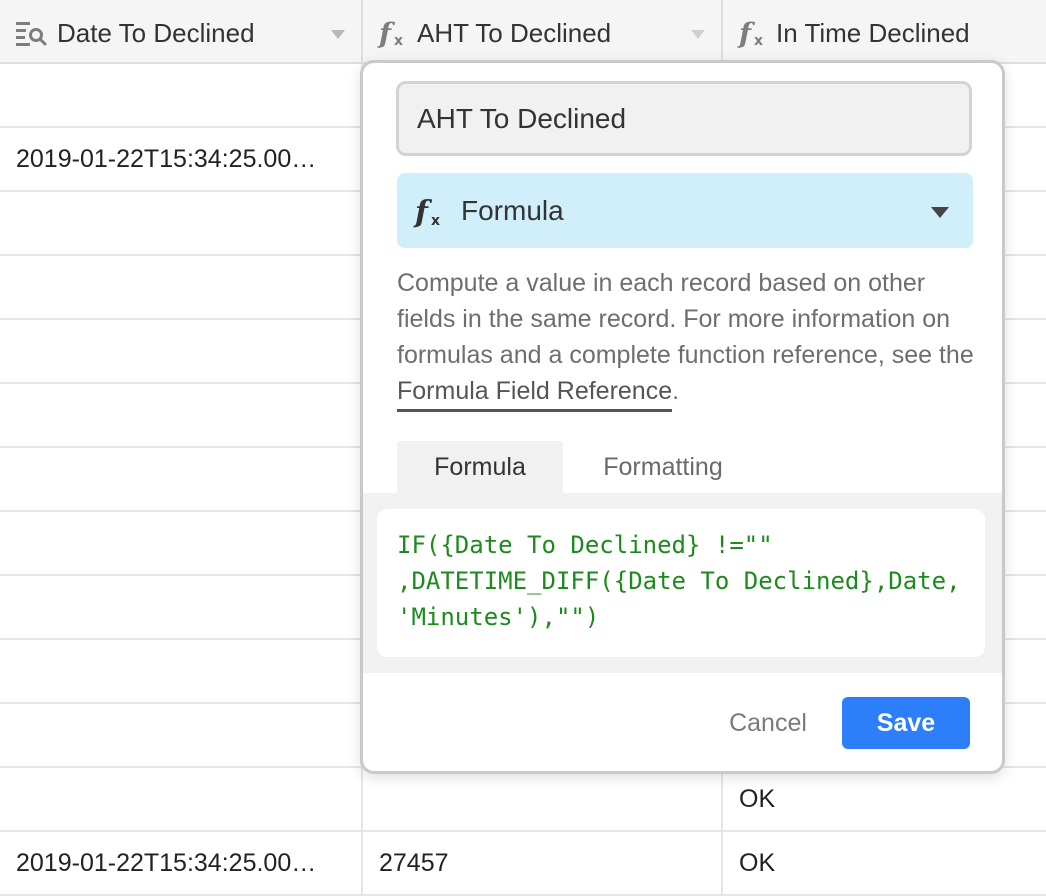  I want to click on formula-field-reference-link: Formula Field Reference, so click(535, 394).